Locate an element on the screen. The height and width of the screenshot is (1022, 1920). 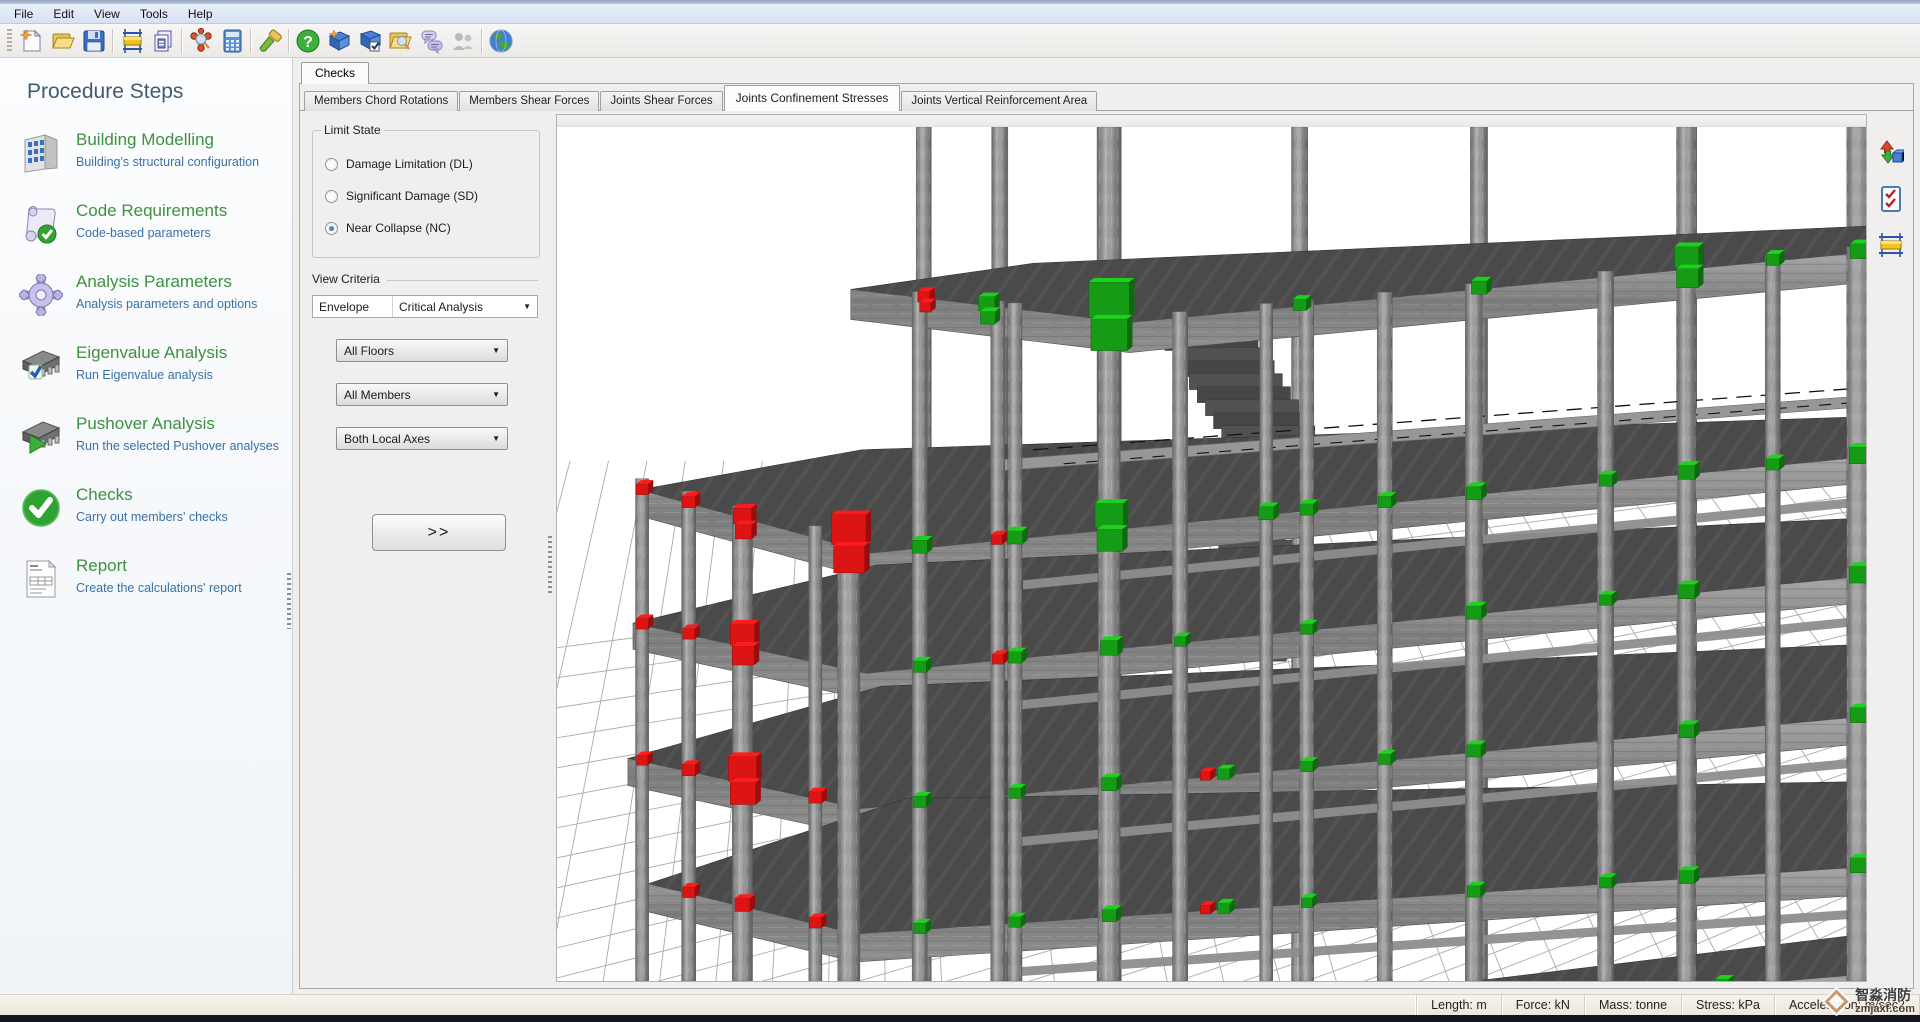
menu-view: View is located at coordinates (107, 14).